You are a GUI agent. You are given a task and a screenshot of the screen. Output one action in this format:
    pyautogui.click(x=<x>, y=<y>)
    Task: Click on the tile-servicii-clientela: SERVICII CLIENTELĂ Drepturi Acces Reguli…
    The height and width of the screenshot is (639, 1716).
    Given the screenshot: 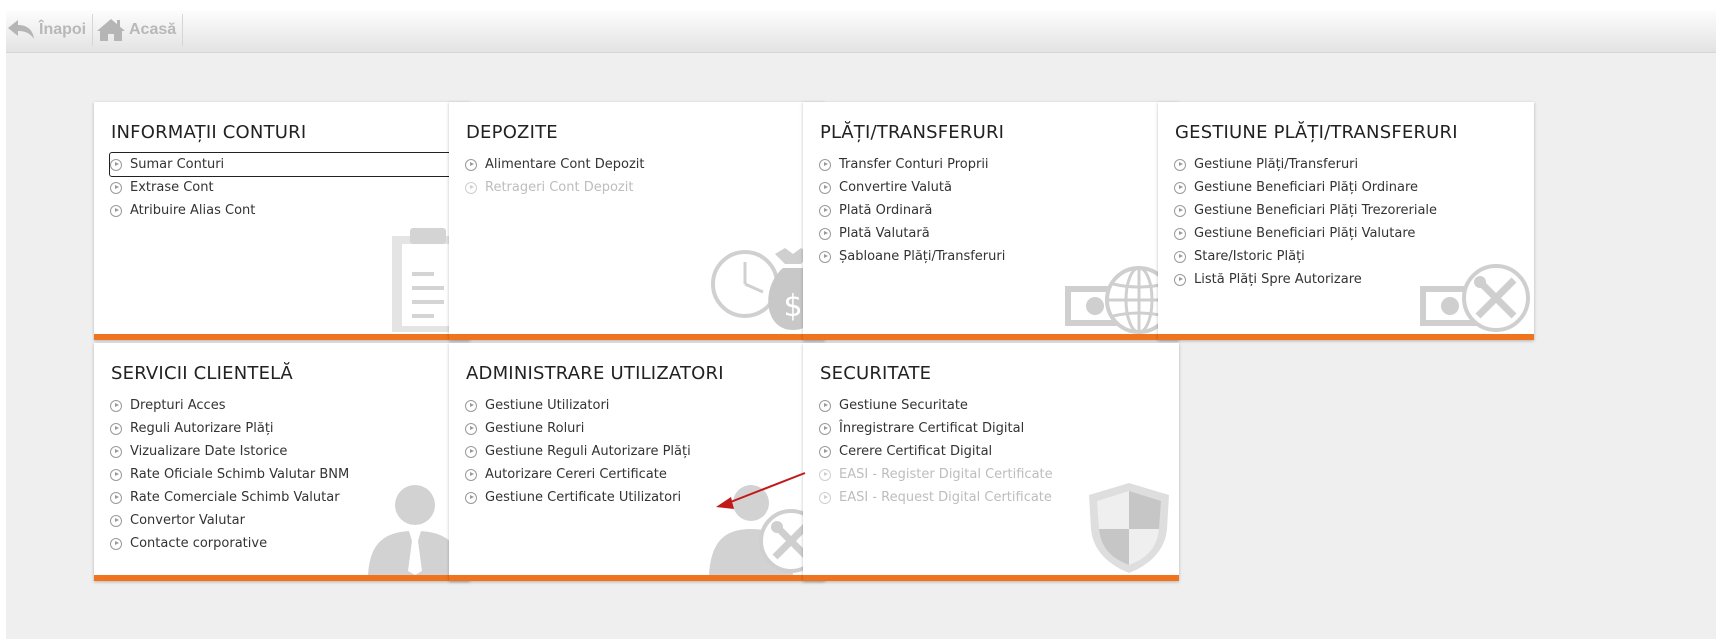 What is the action you would take?
    pyautogui.click(x=282, y=462)
    